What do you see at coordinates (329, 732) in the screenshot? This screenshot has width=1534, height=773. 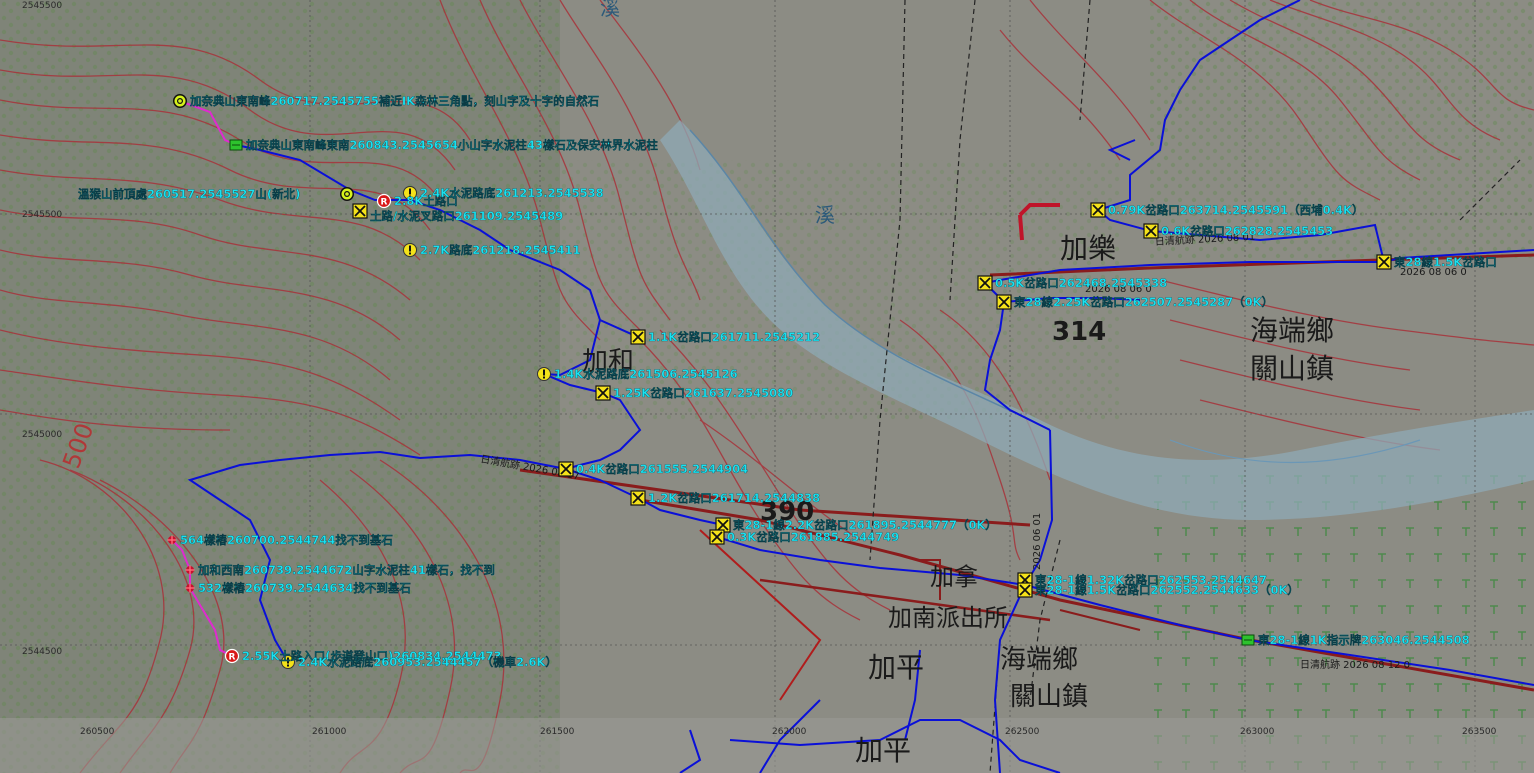 I see `grid-x2: 261000` at bounding box center [329, 732].